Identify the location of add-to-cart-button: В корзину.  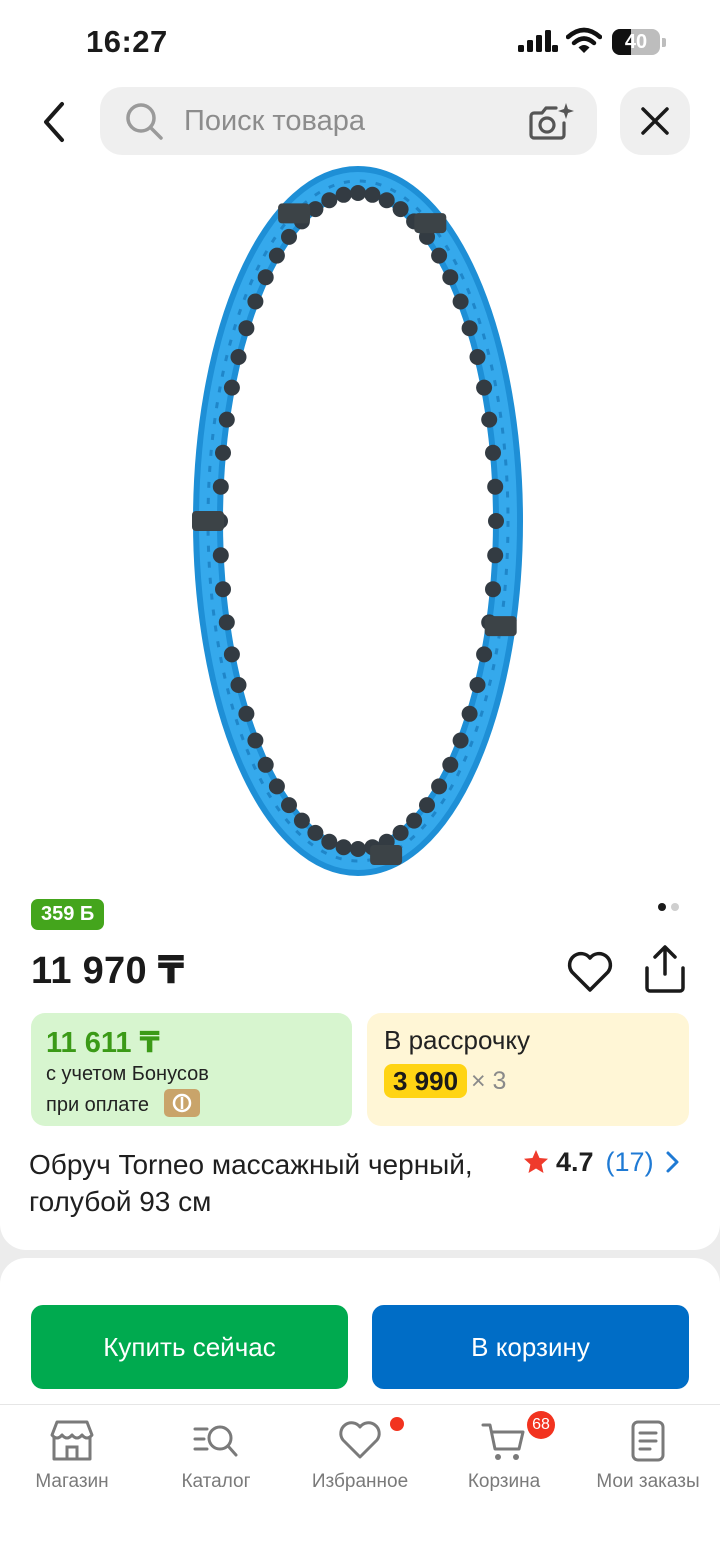
(530, 1347).